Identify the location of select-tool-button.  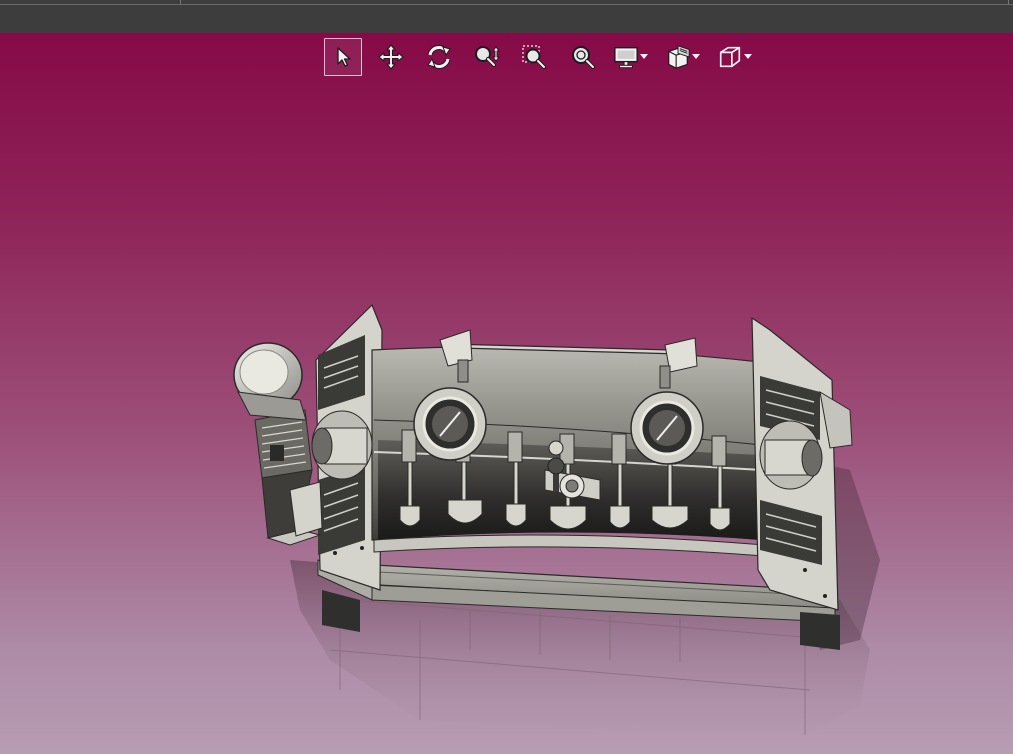
(343, 57).